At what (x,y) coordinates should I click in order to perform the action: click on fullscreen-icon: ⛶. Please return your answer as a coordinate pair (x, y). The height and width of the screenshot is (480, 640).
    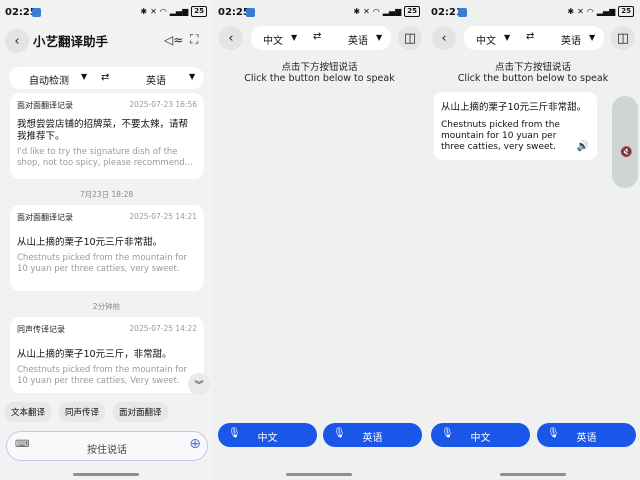
    Looking at the image, I should click on (194, 39).